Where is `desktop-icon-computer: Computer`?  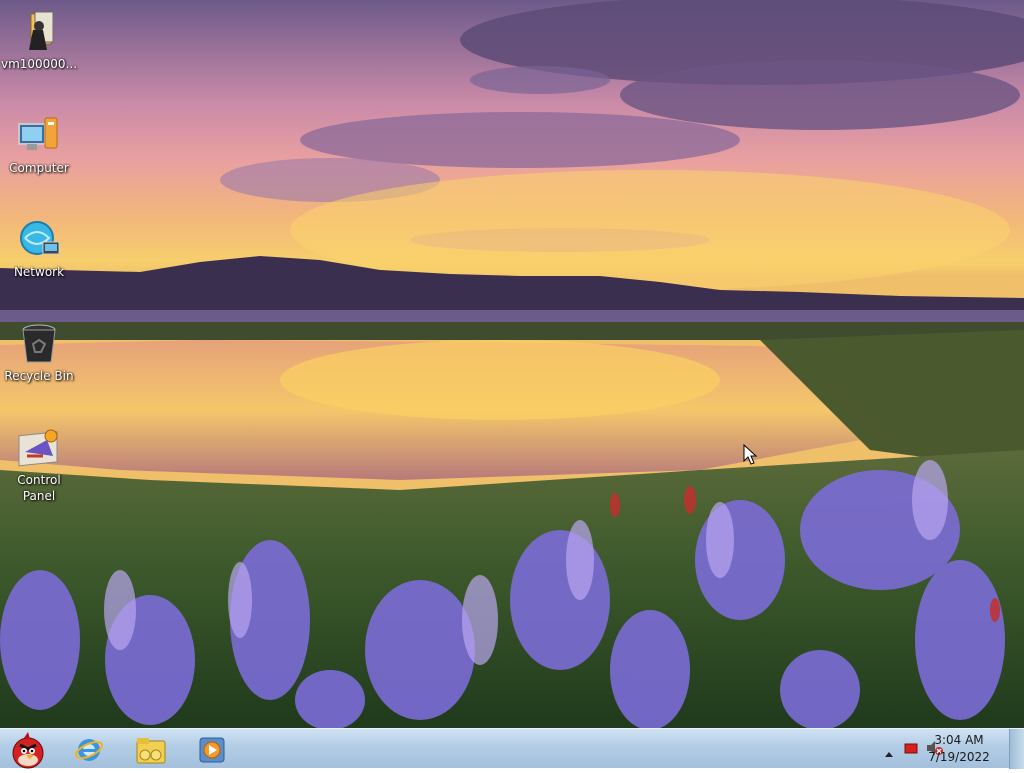 desktop-icon-computer: Computer is located at coordinates (39, 142).